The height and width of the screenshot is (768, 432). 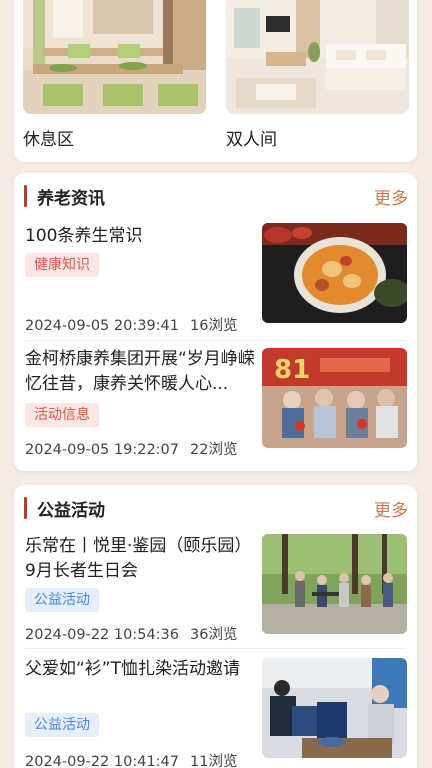 I want to click on news-item-thumbnail, so click(x=334, y=273).